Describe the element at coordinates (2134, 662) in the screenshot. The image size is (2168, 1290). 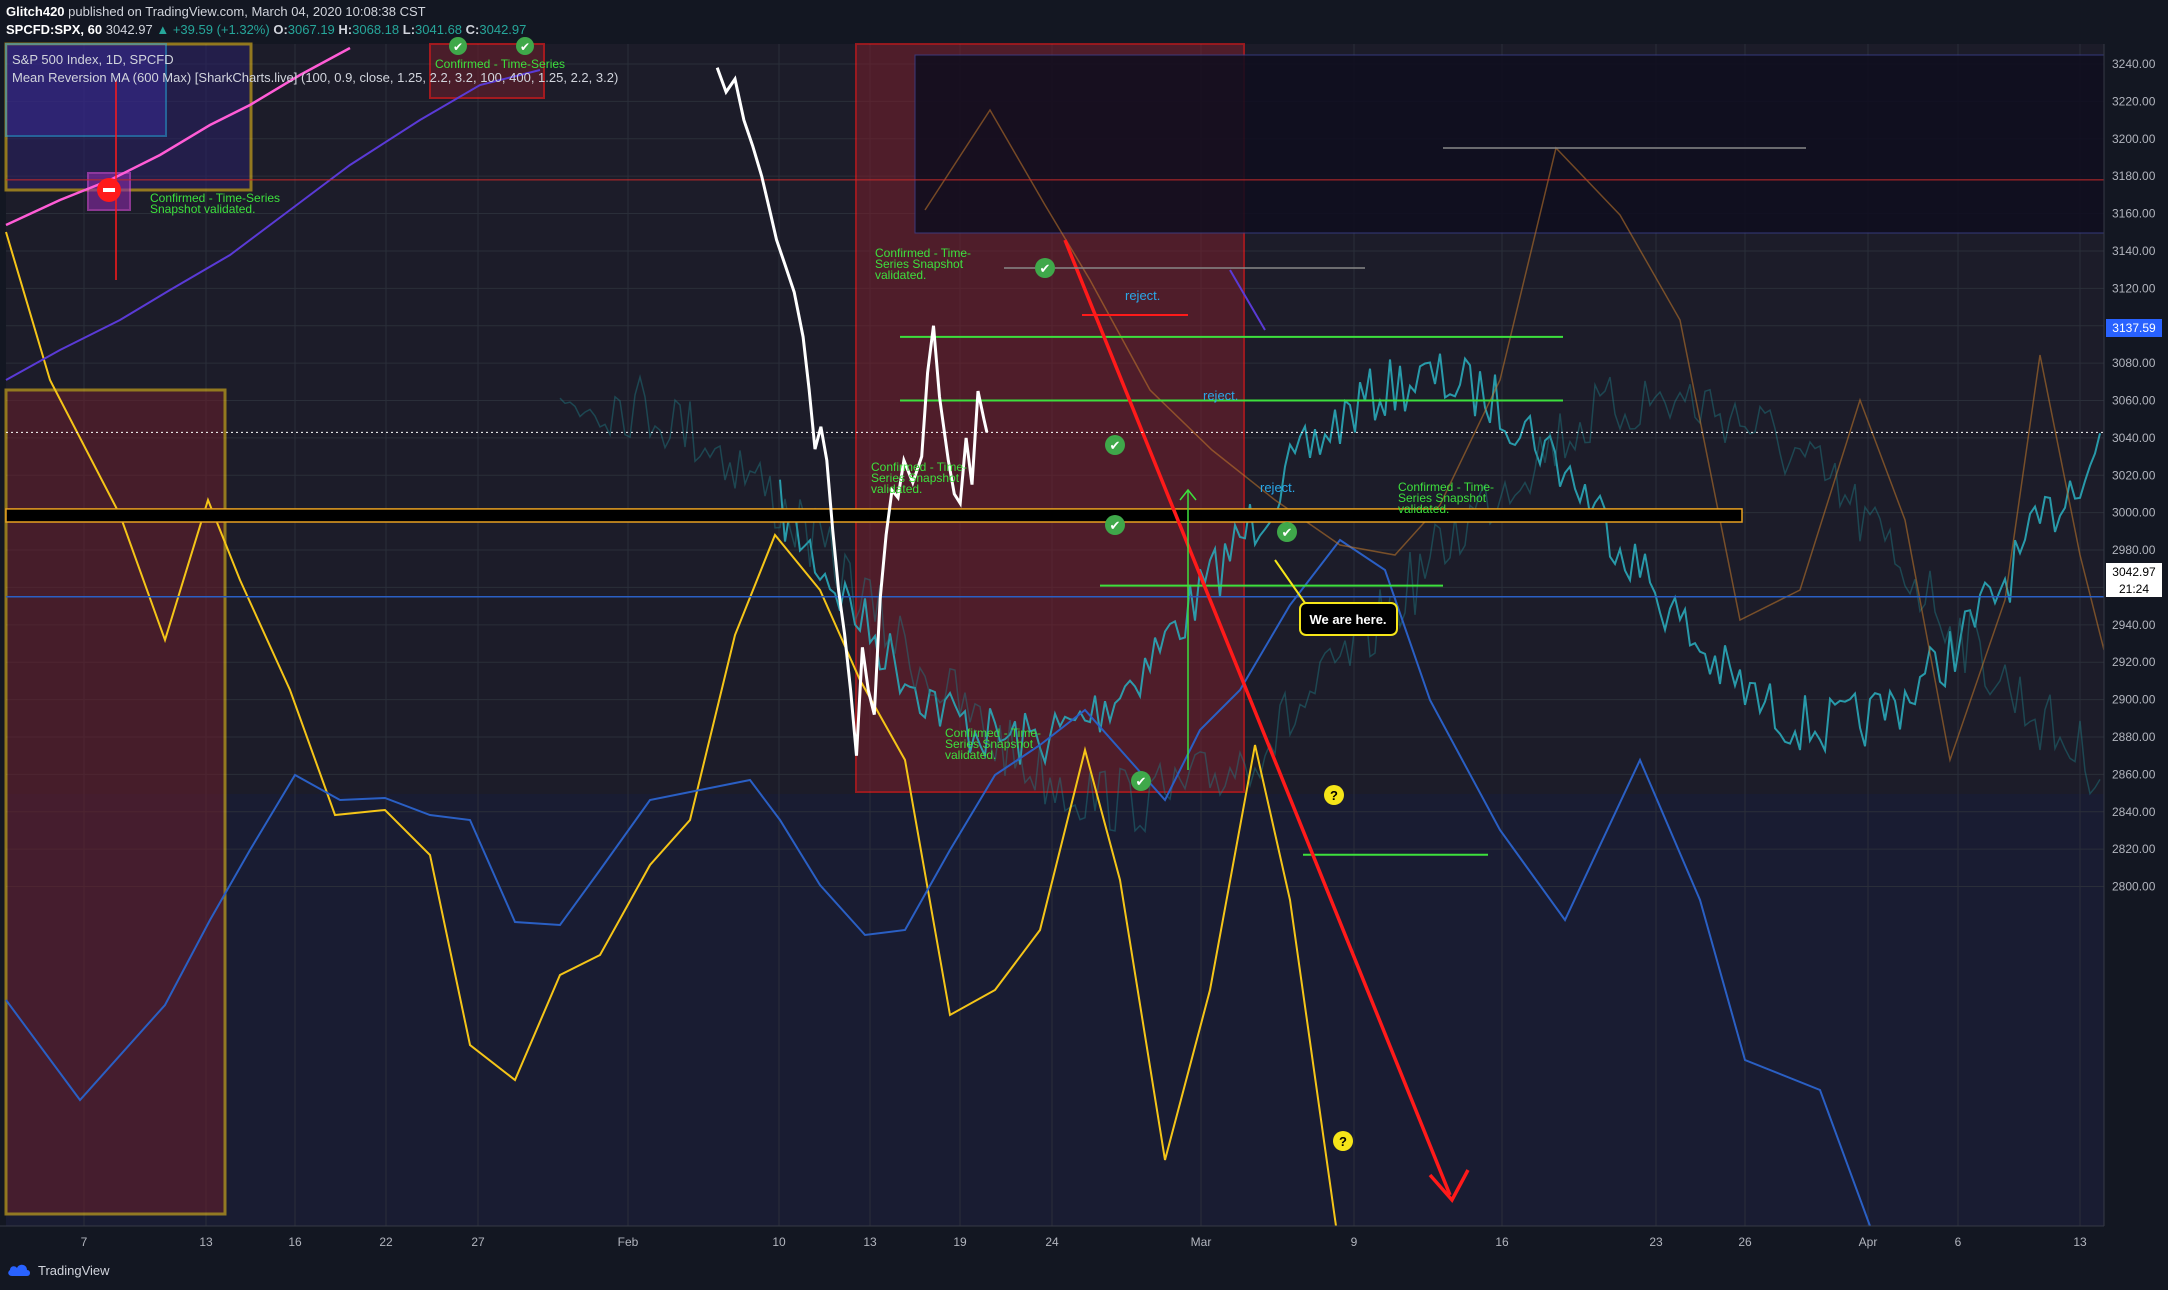
I see `y-tick-label: 2920.00` at that location.